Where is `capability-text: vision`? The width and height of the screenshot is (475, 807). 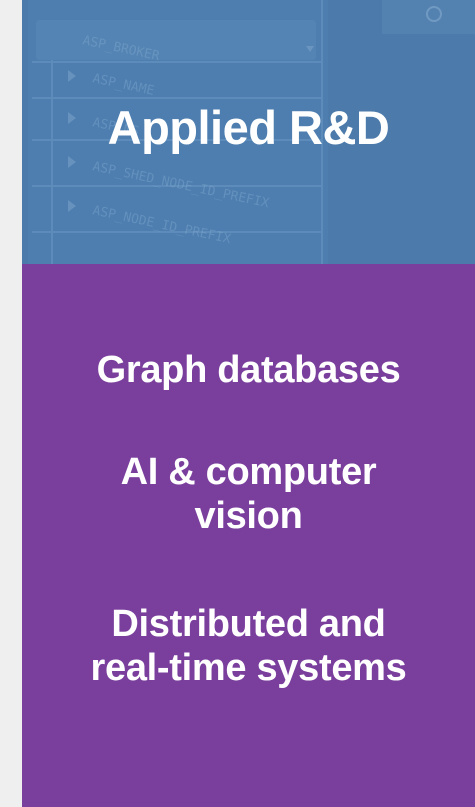
capability-text: vision is located at coordinates (248, 516).